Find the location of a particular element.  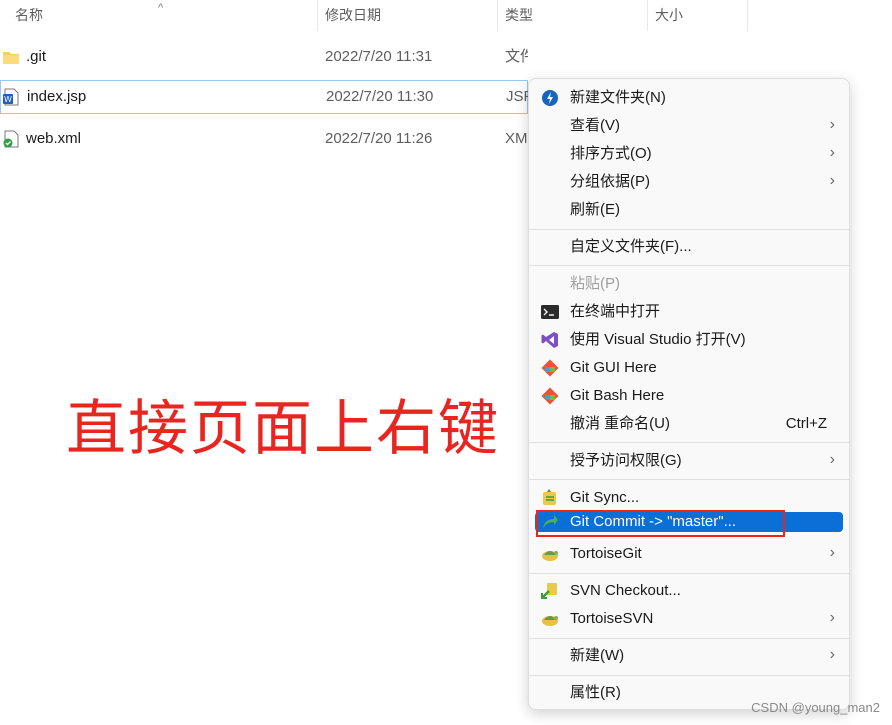

menu-item-tortoisegit: TortoiseGit › is located at coordinates (689, 554).